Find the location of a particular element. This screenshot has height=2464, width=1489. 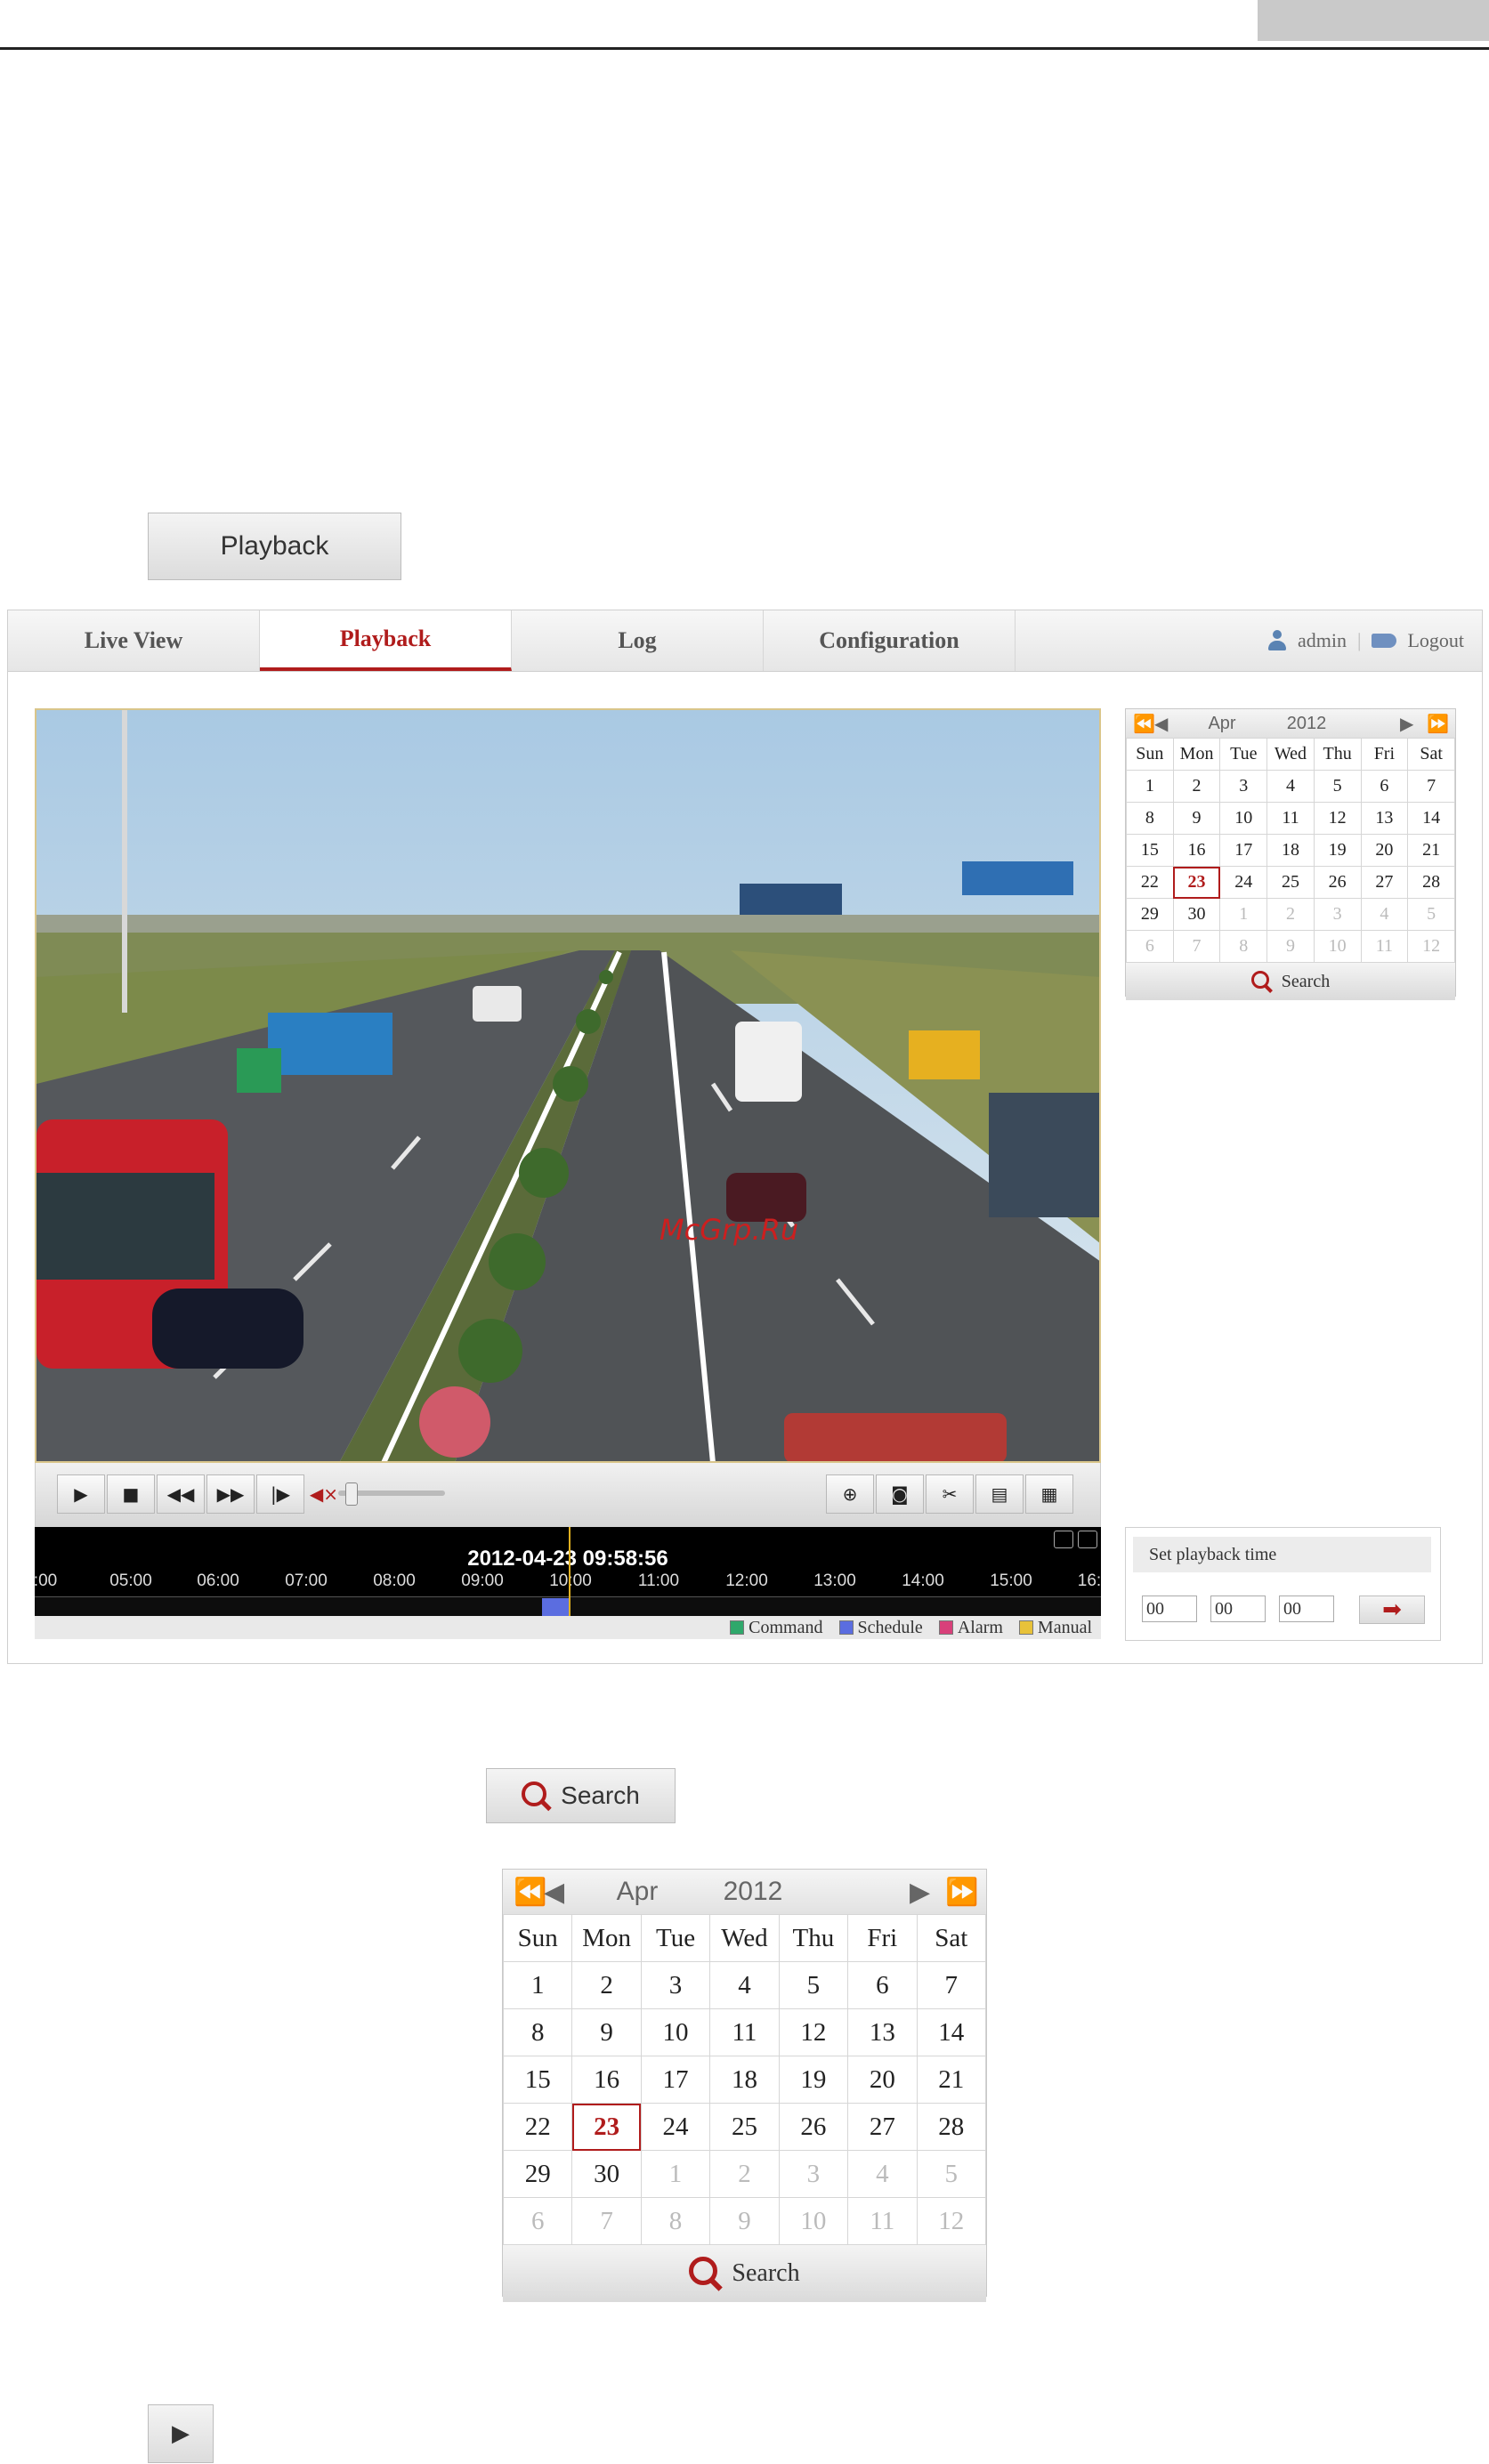

play-button: ▶ is located at coordinates (181, 2433).